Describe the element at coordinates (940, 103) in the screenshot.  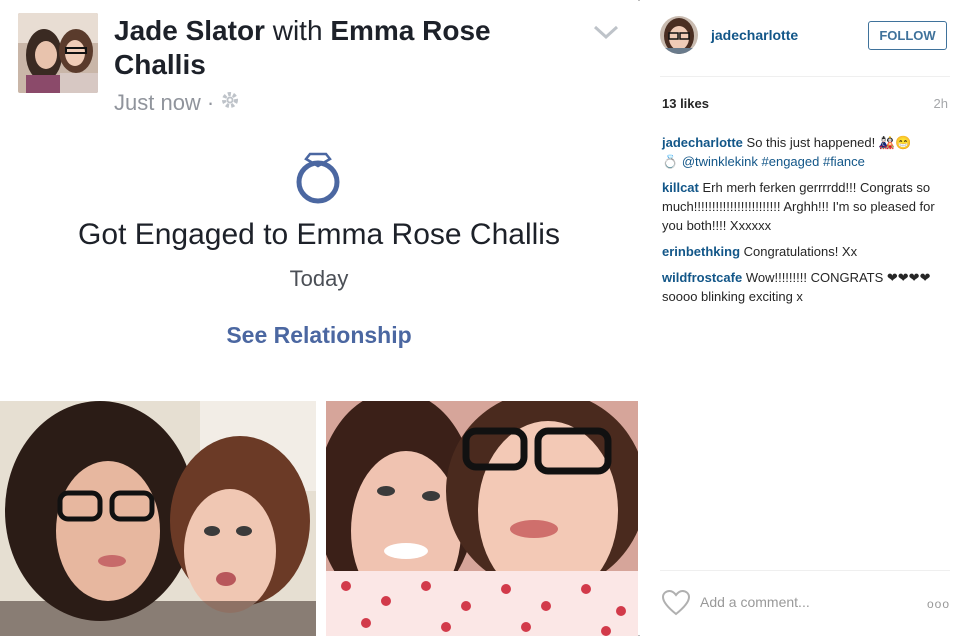
I see `post-age: 2h` at that location.